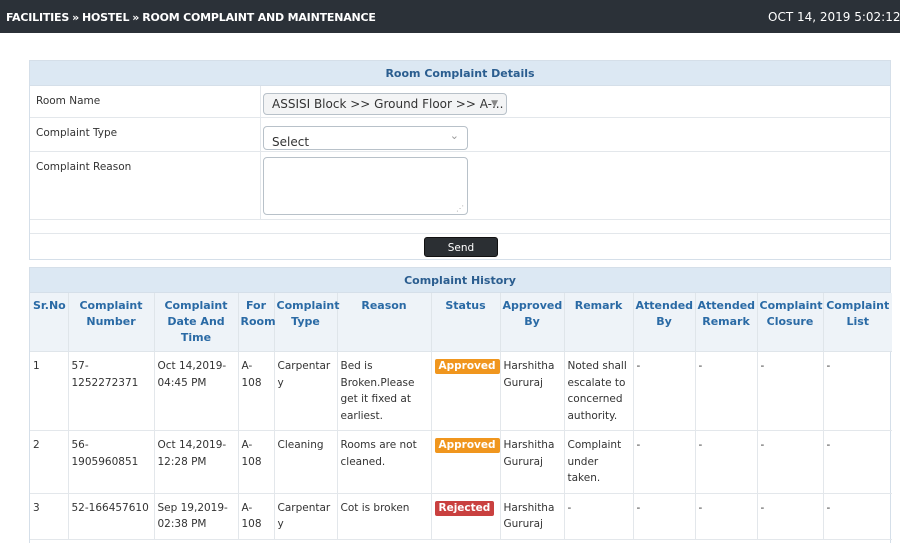  Describe the element at coordinates (257, 322) in the screenshot. I see `col-for-room: For Room` at that location.